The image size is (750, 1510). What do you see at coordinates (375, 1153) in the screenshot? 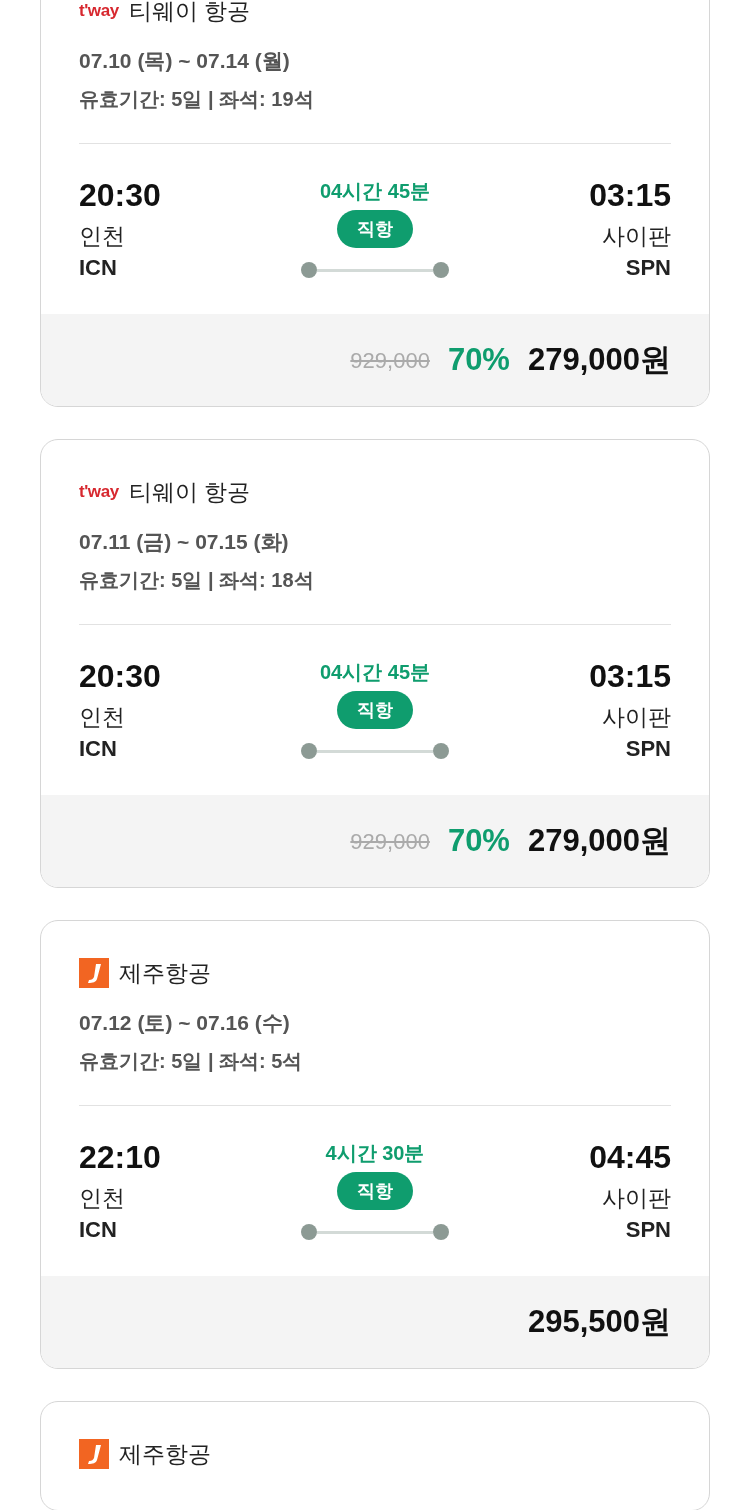
I see `flight-duration: 4시간 30분` at bounding box center [375, 1153].